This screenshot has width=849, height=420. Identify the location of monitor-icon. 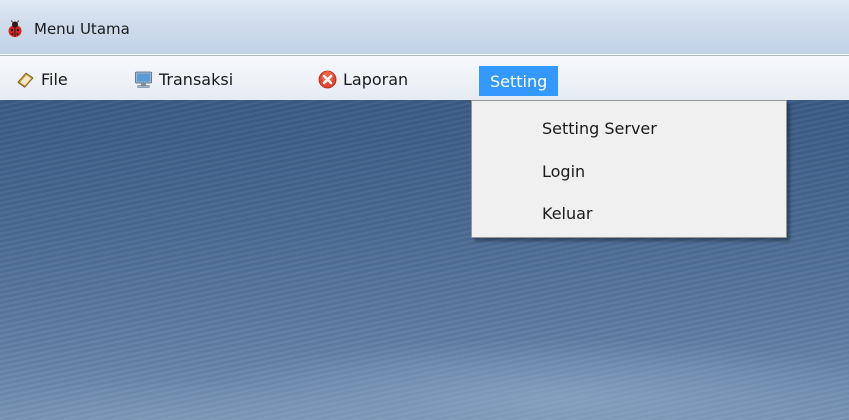
(143, 79).